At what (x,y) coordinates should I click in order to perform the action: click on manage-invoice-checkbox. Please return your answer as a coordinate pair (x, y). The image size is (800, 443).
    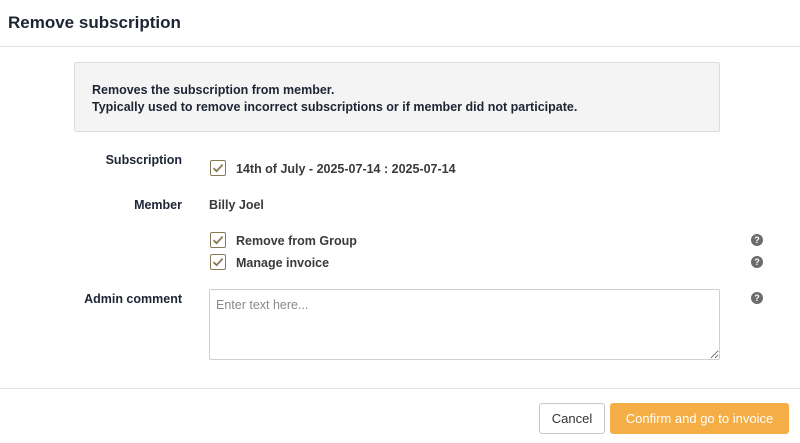
    Looking at the image, I should click on (218, 262).